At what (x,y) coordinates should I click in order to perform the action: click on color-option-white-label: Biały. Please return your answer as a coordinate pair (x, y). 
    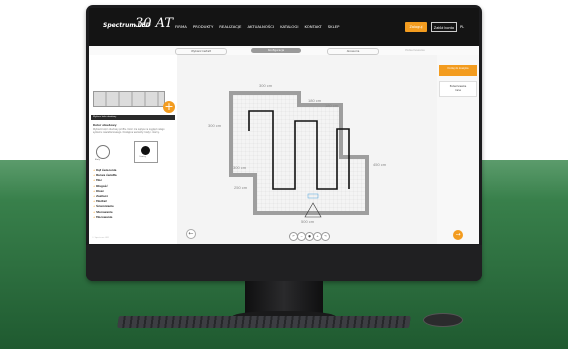
    Looking at the image, I should click on (97, 160).